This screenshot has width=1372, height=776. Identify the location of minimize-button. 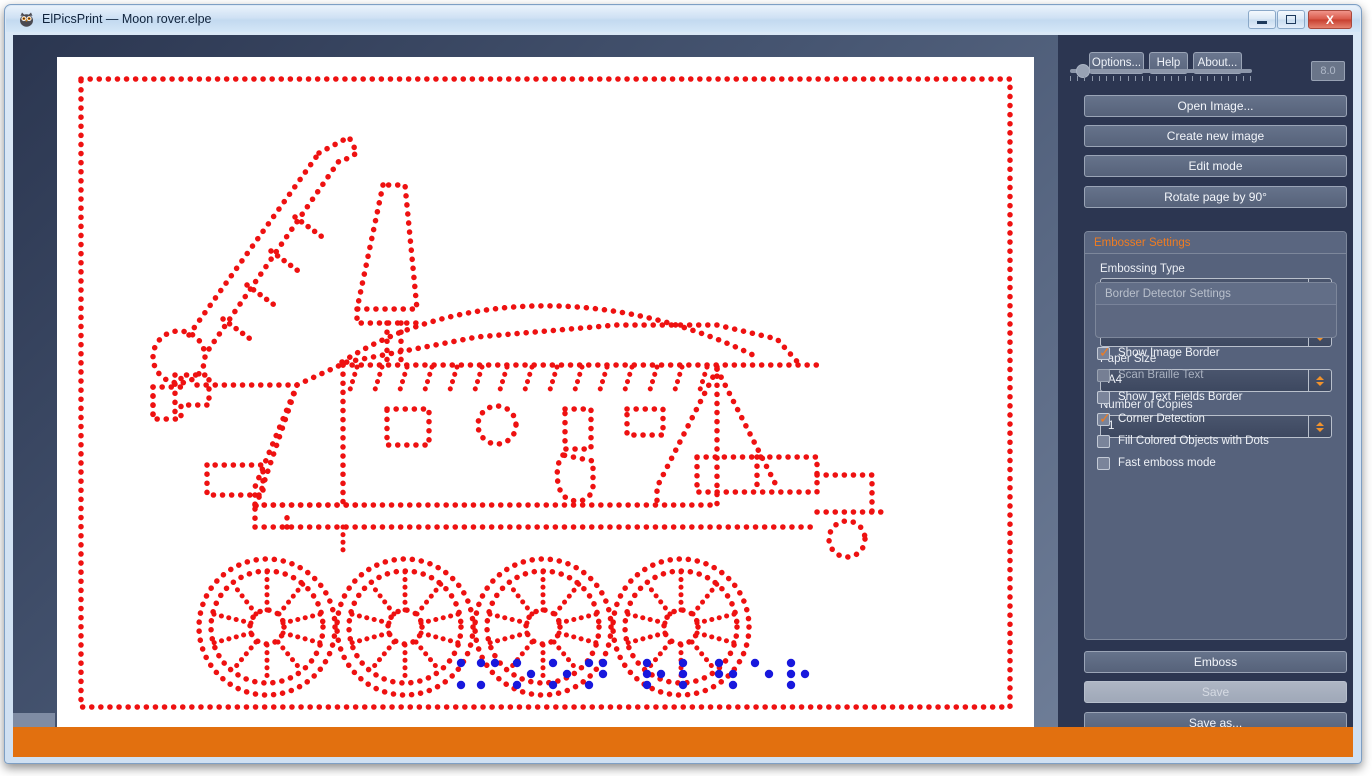
(1262, 19).